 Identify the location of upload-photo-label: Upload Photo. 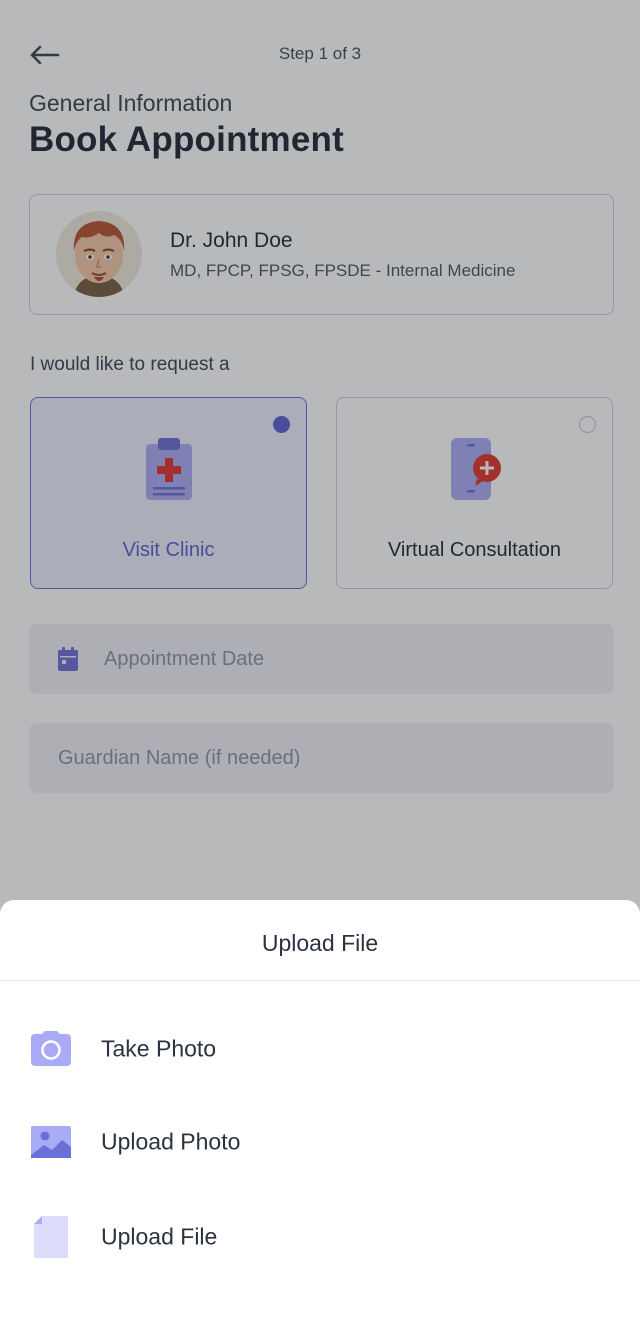
(171, 1141).